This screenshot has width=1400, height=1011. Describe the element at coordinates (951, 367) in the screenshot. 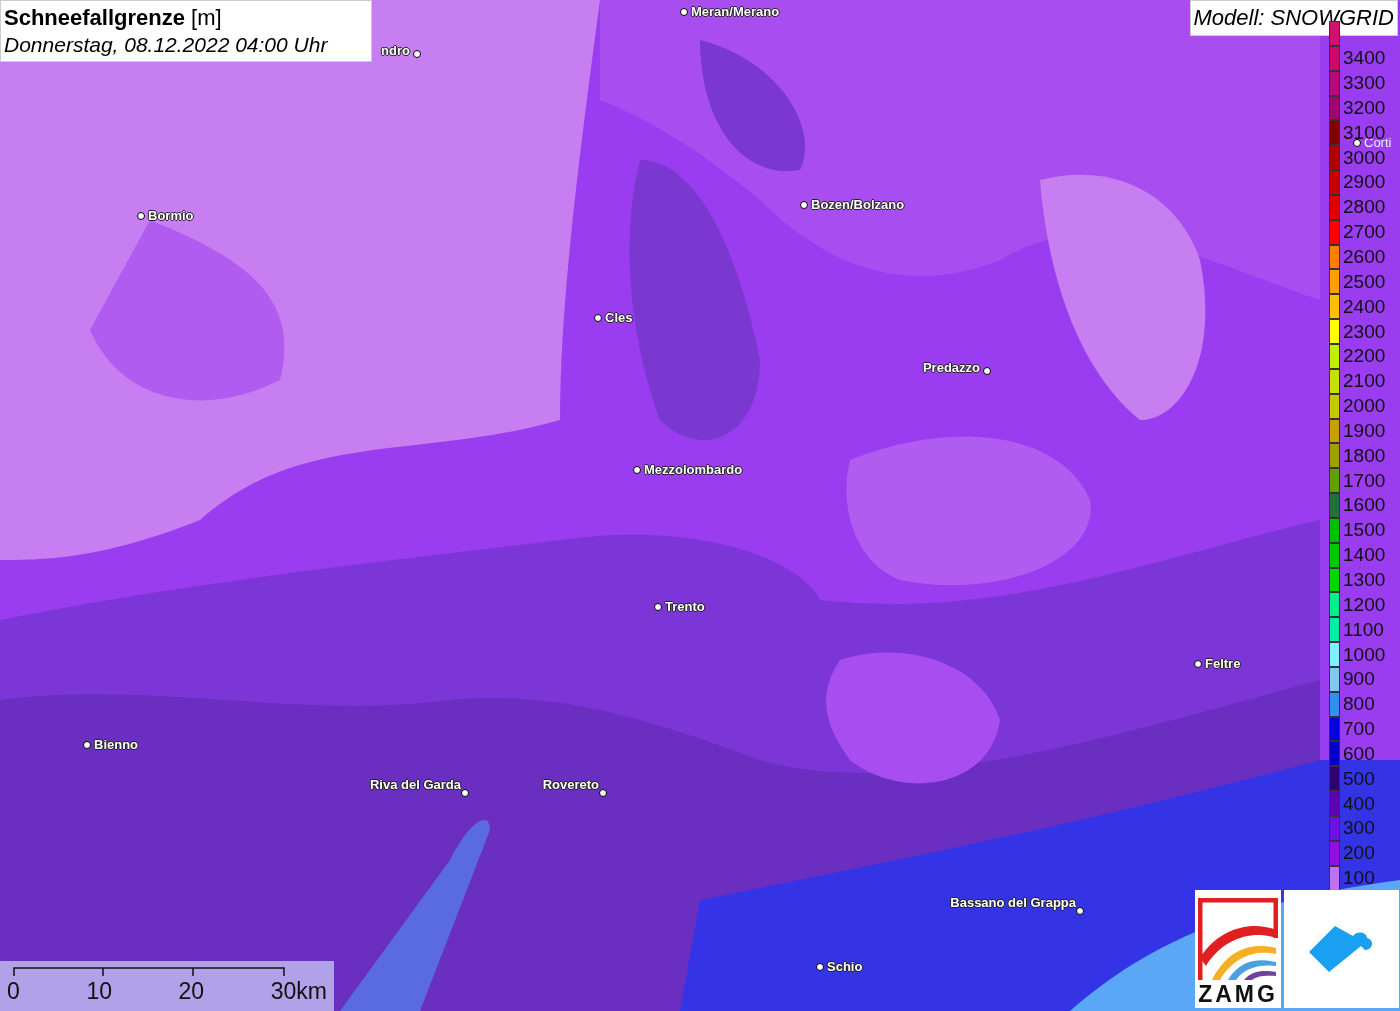

I see `city-label: Predazzo` at that location.